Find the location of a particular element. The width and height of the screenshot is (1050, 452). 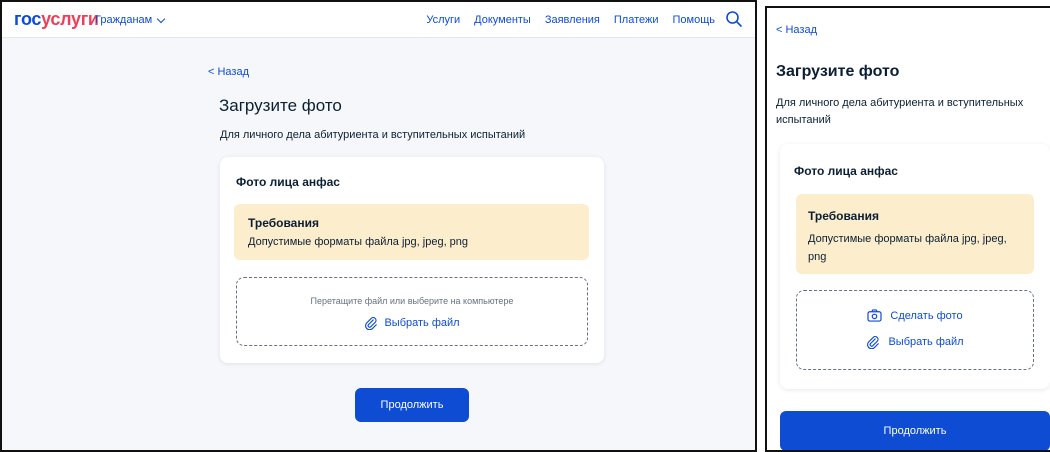

gosuslugi-logo: госуслуги is located at coordinates (56, 19).